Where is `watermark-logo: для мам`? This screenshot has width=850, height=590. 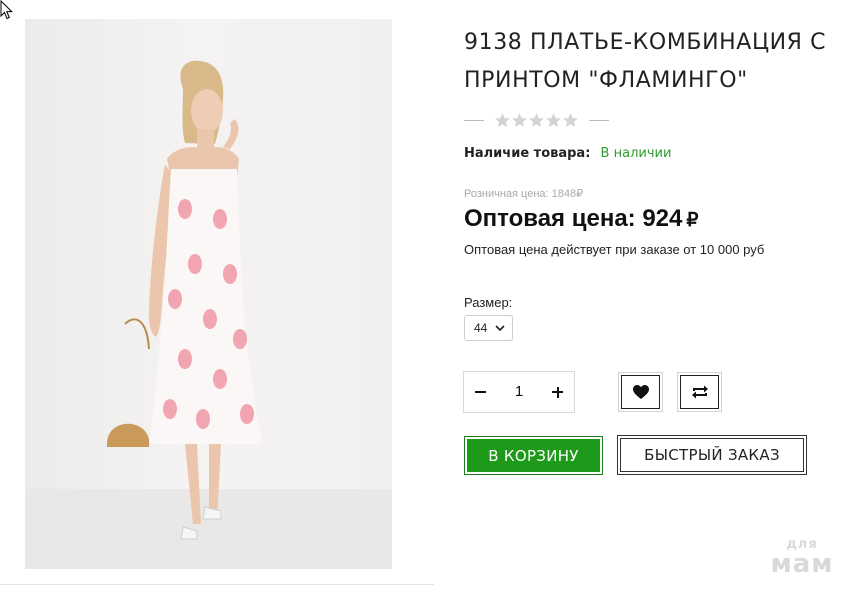 watermark-logo: для мам is located at coordinates (802, 558).